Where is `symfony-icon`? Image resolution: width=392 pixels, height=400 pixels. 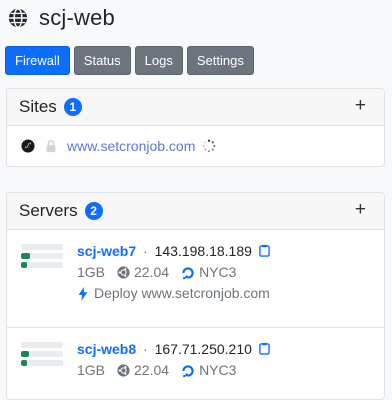 symfony-icon is located at coordinates (28, 146).